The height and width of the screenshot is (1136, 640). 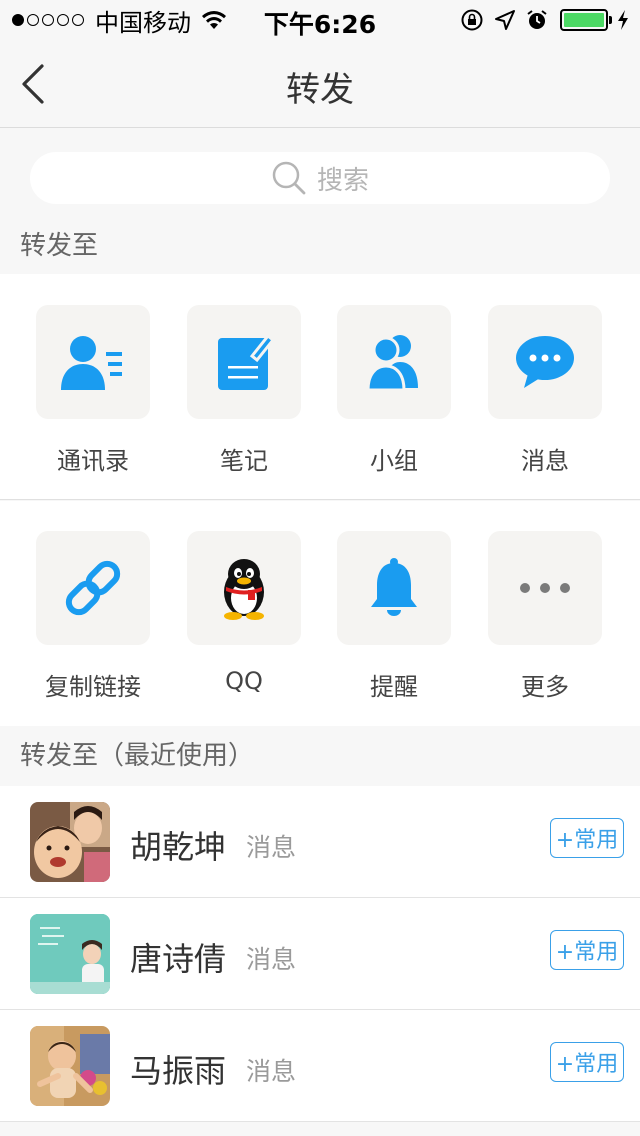 I want to click on share-option-contacts: 通讯录, so click(x=93, y=390).